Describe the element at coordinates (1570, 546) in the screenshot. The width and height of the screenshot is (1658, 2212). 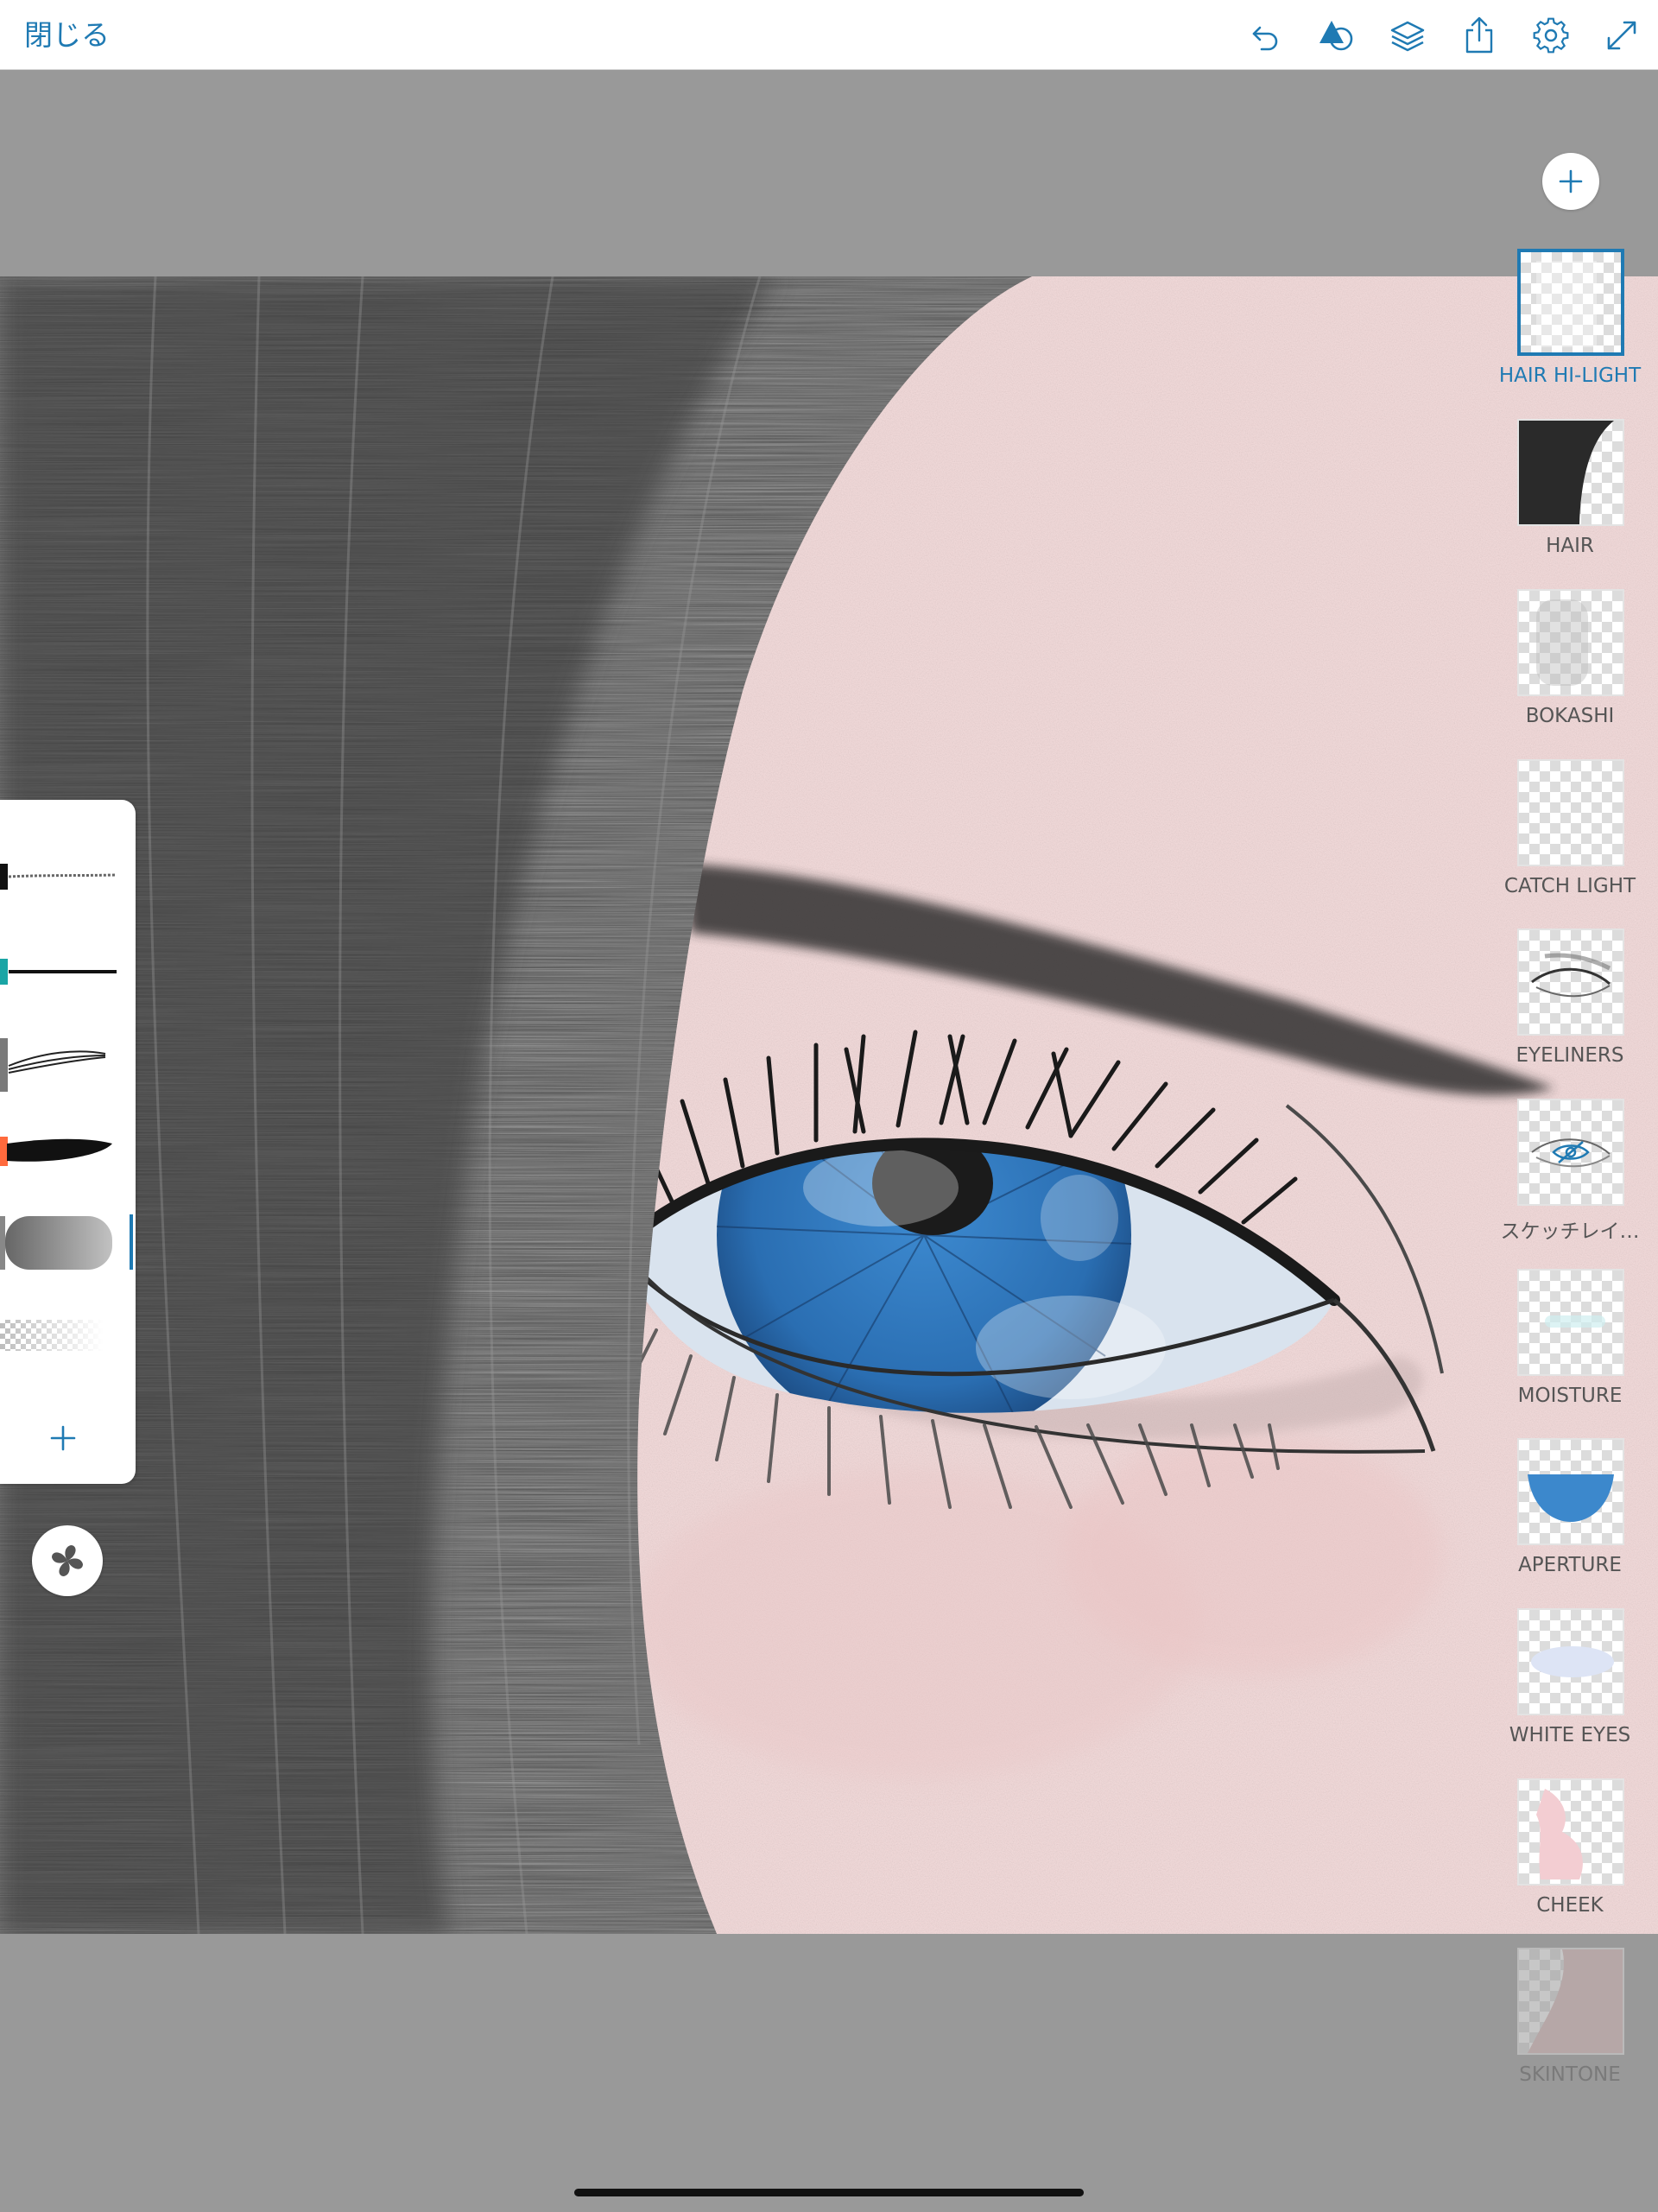
I see `layer-name: HAIR` at that location.